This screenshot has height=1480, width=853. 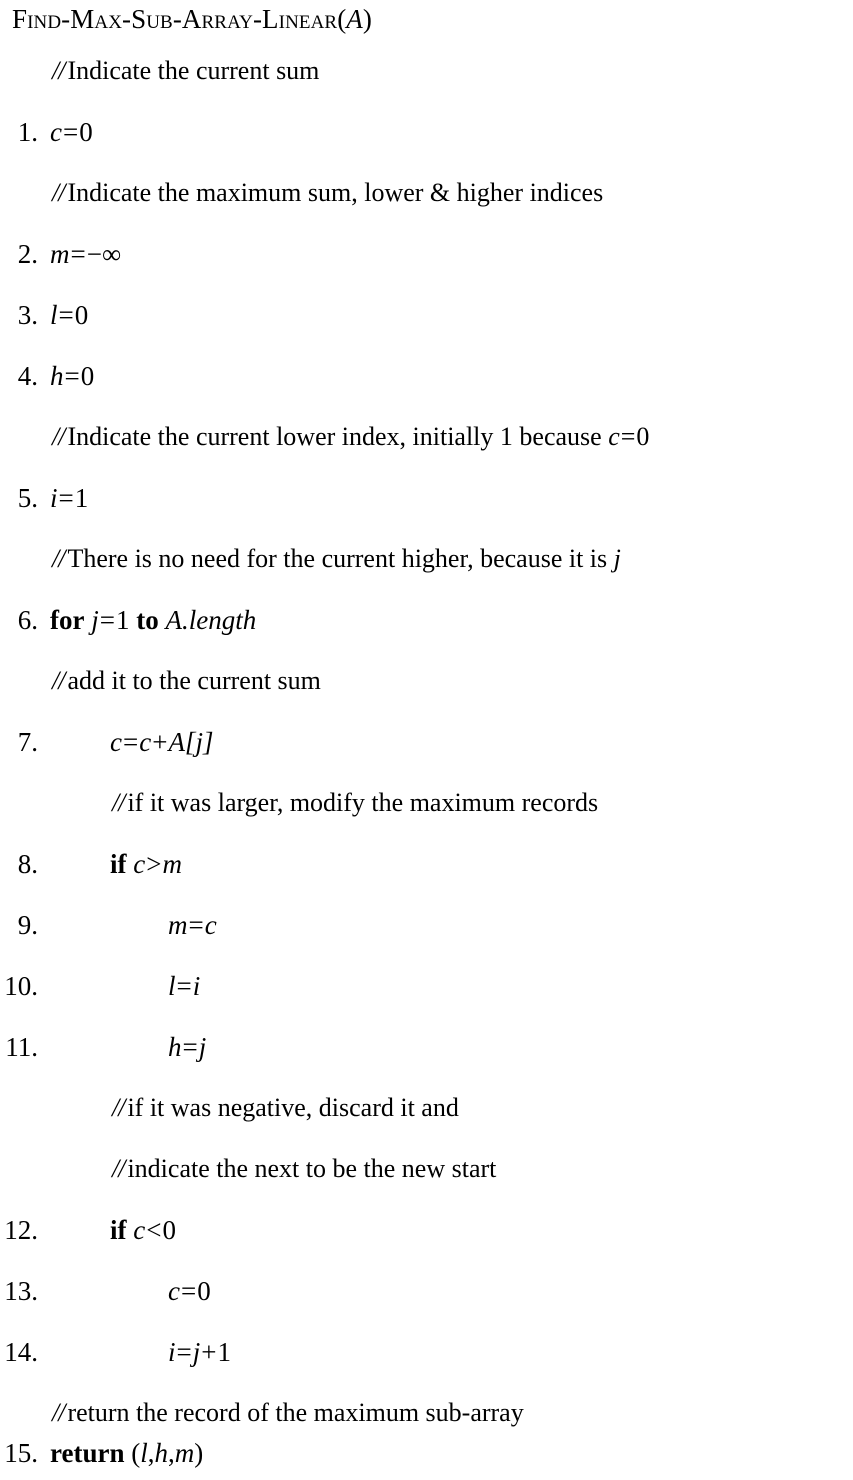 I want to click on tuple-comma: ,, so click(x=171, y=1453).